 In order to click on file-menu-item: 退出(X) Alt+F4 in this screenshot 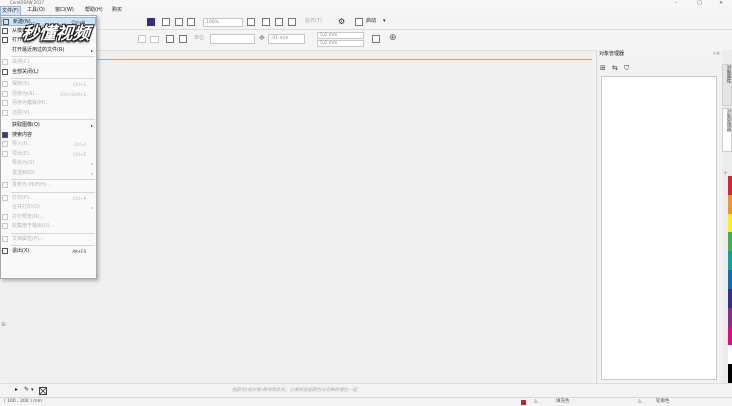, I will do `click(48, 251)`.